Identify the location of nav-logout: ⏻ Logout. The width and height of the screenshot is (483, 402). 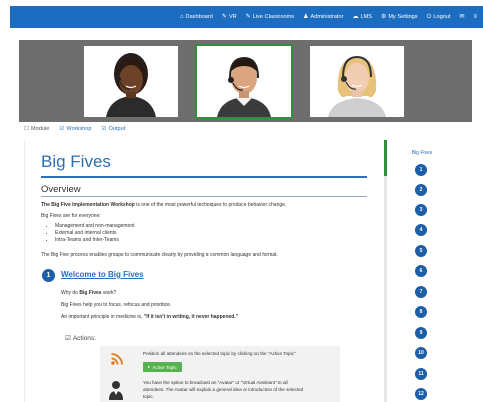
(439, 17).